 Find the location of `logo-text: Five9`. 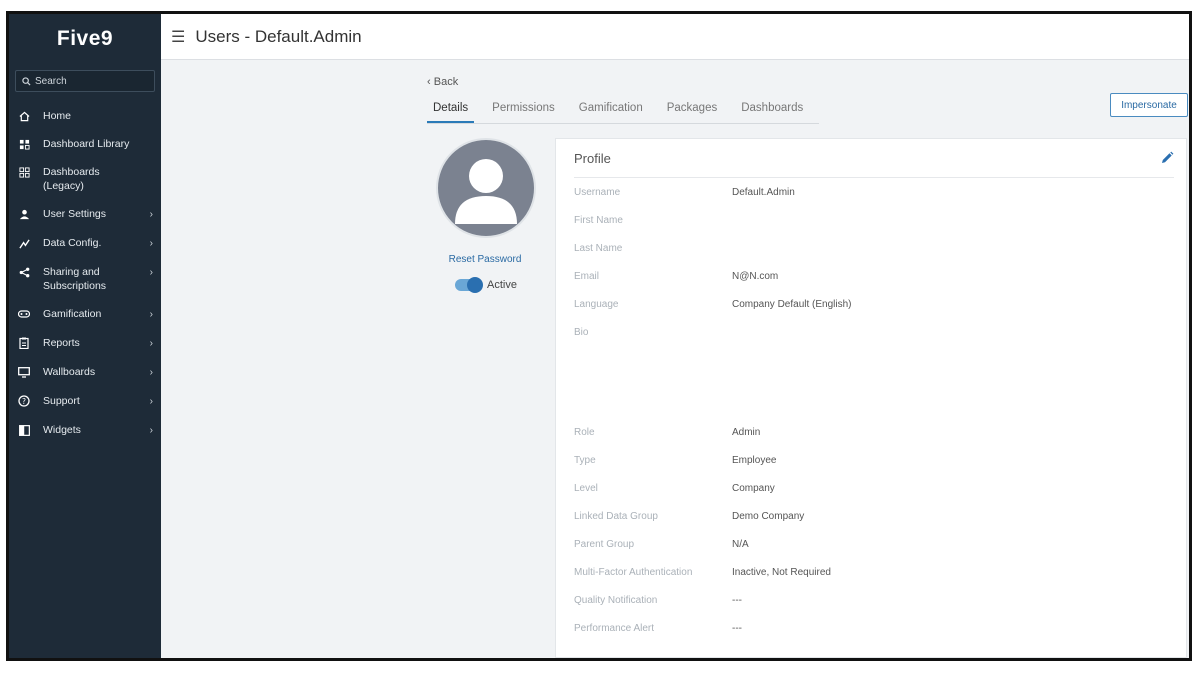

logo-text: Five9 is located at coordinates (85, 38).